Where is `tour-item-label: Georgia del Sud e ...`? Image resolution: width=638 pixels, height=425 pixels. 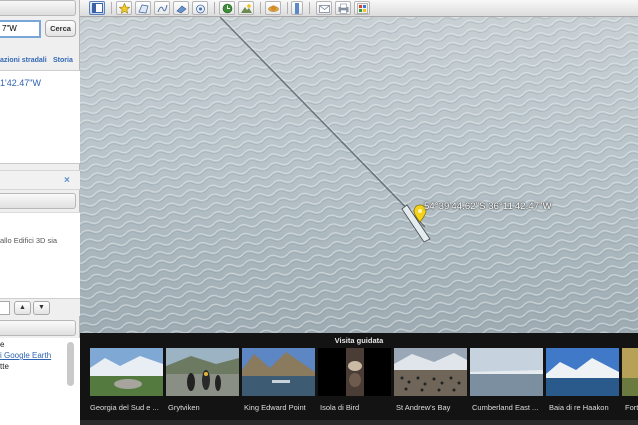 tour-item-label: Georgia del Sud e ... is located at coordinates (128, 407).